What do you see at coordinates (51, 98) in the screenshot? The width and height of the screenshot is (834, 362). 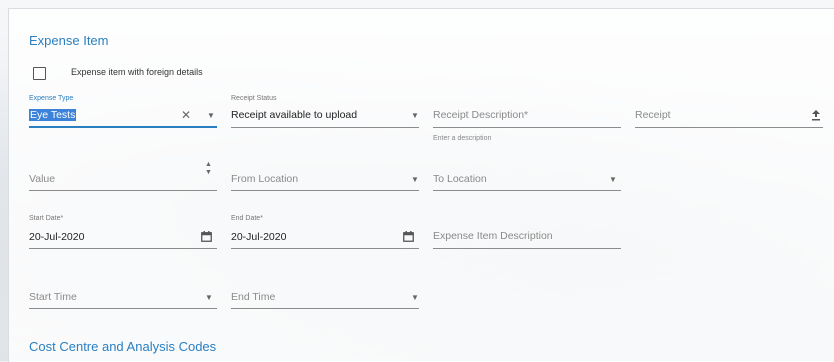 I see `expense-type-label: Expense Type` at bounding box center [51, 98].